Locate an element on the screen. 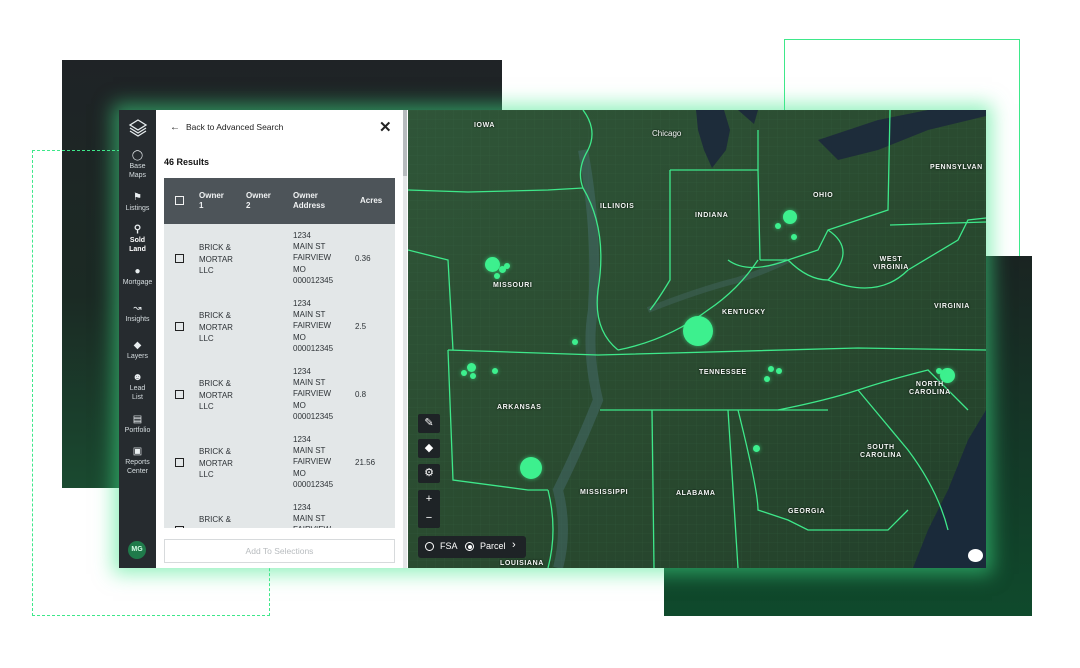 This screenshot has width=1080, height=668. sidebar-item-sold-land: ⚲ Sold Land is located at coordinates (137, 239).